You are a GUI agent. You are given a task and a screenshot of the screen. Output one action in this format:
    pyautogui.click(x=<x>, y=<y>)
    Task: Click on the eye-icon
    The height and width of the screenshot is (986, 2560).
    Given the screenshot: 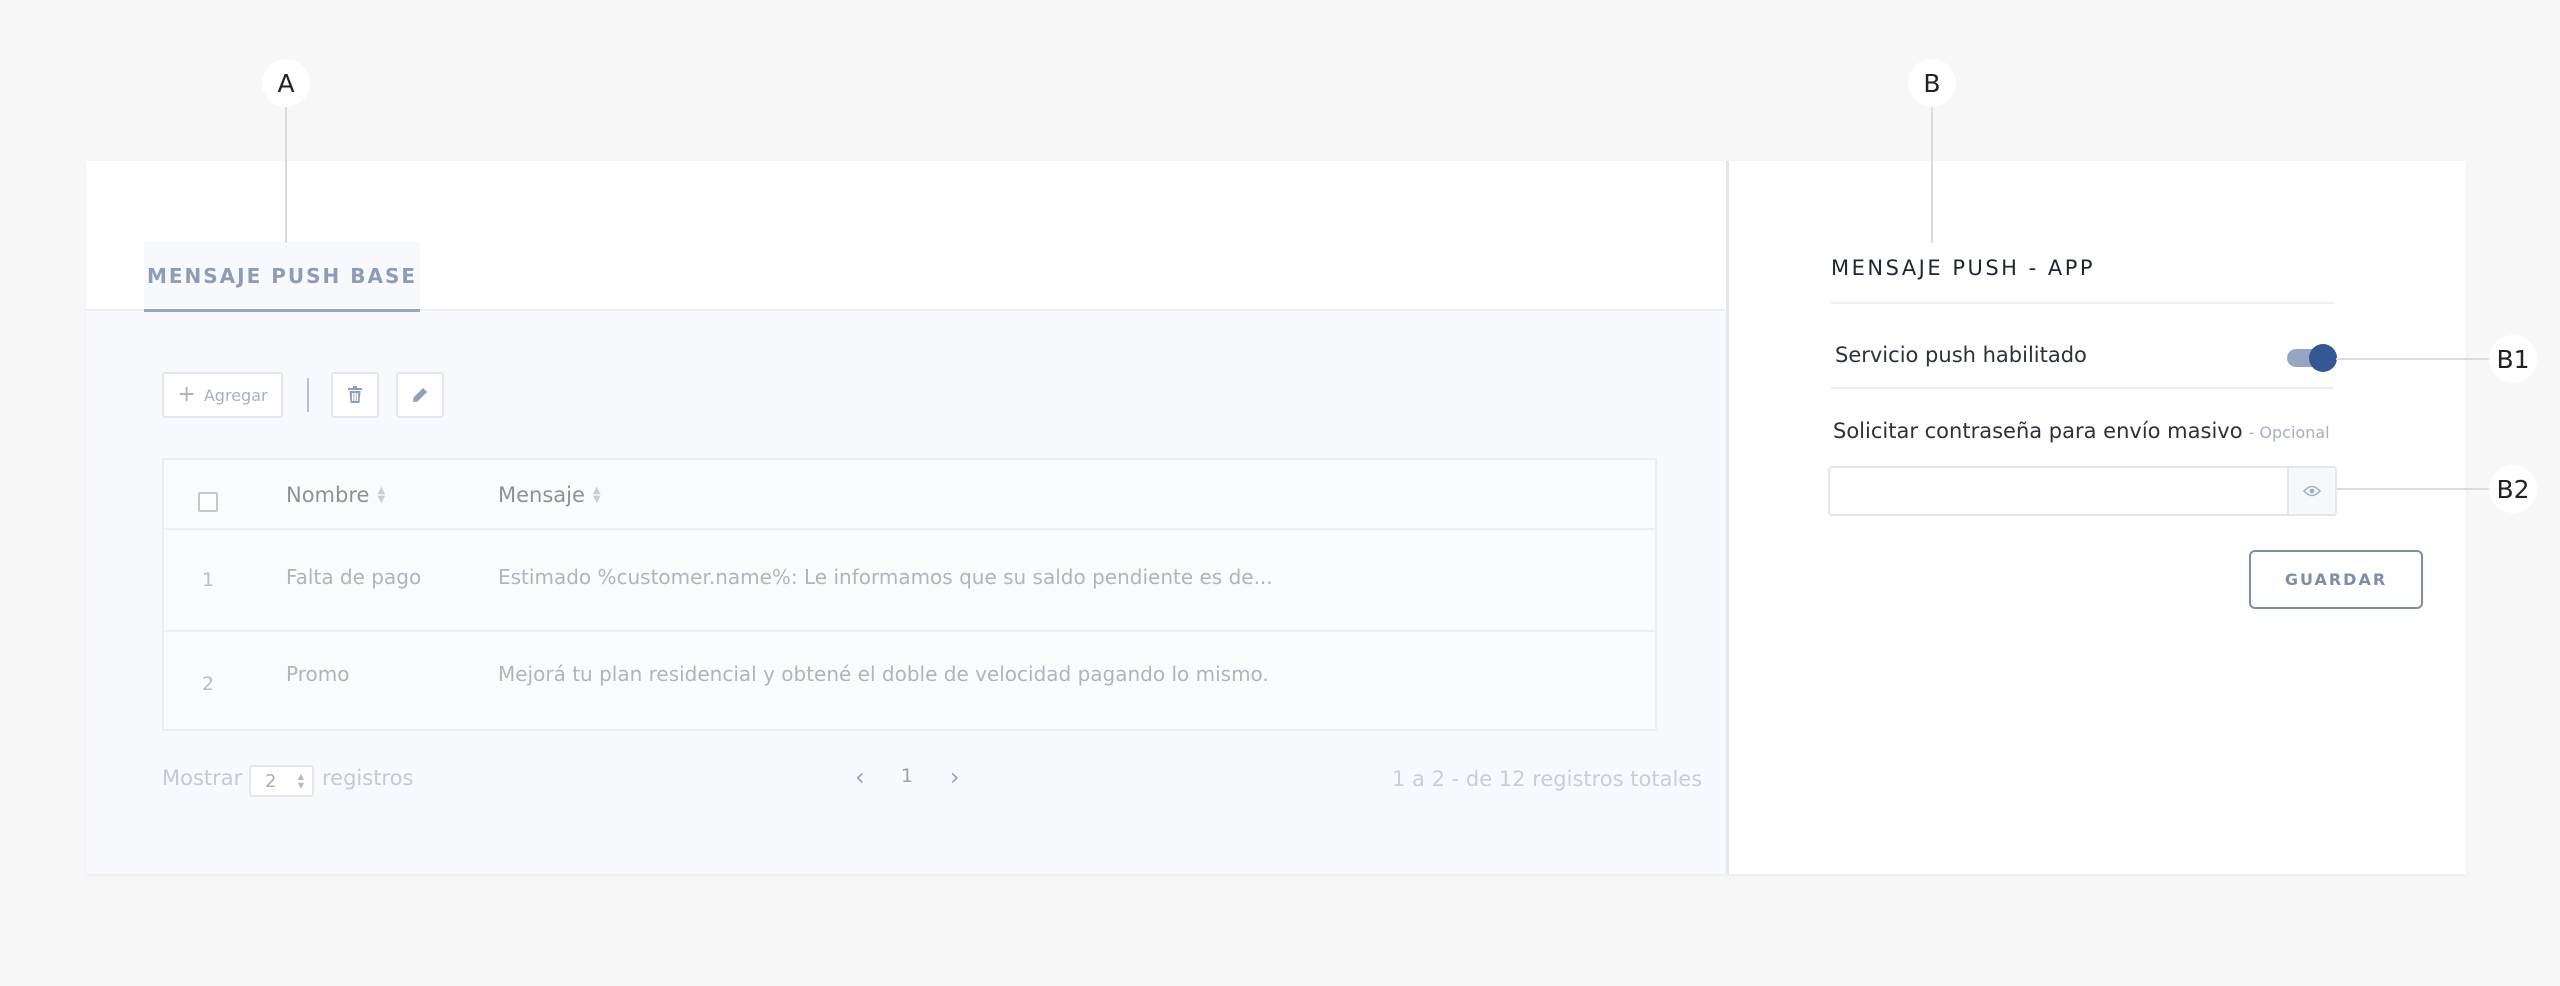 What is the action you would take?
    pyautogui.click(x=2312, y=491)
    